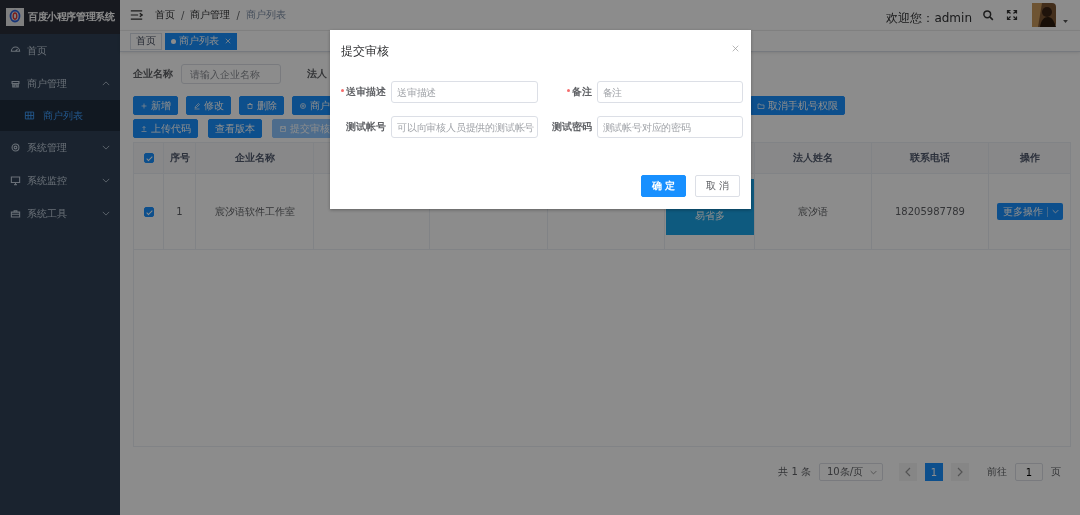 The height and width of the screenshot is (515, 1080). I want to click on shop-icon, so click(15, 83).